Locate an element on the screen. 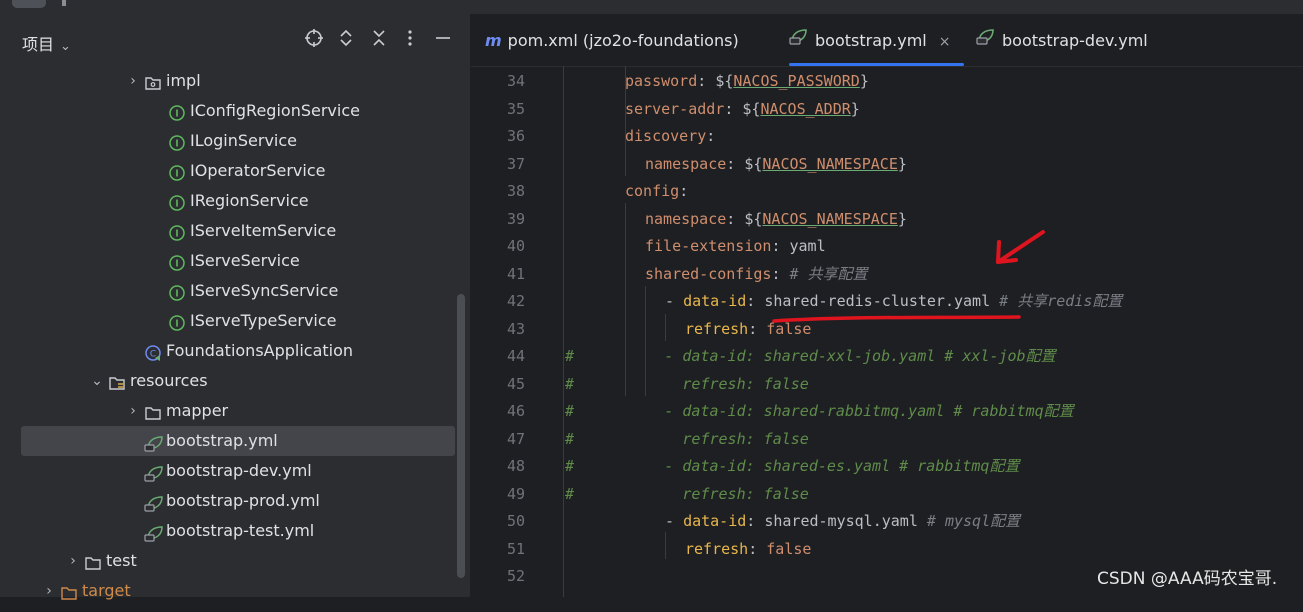 This screenshot has width=1303, height=612. resources-folder-icon is located at coordinates (117, 381).